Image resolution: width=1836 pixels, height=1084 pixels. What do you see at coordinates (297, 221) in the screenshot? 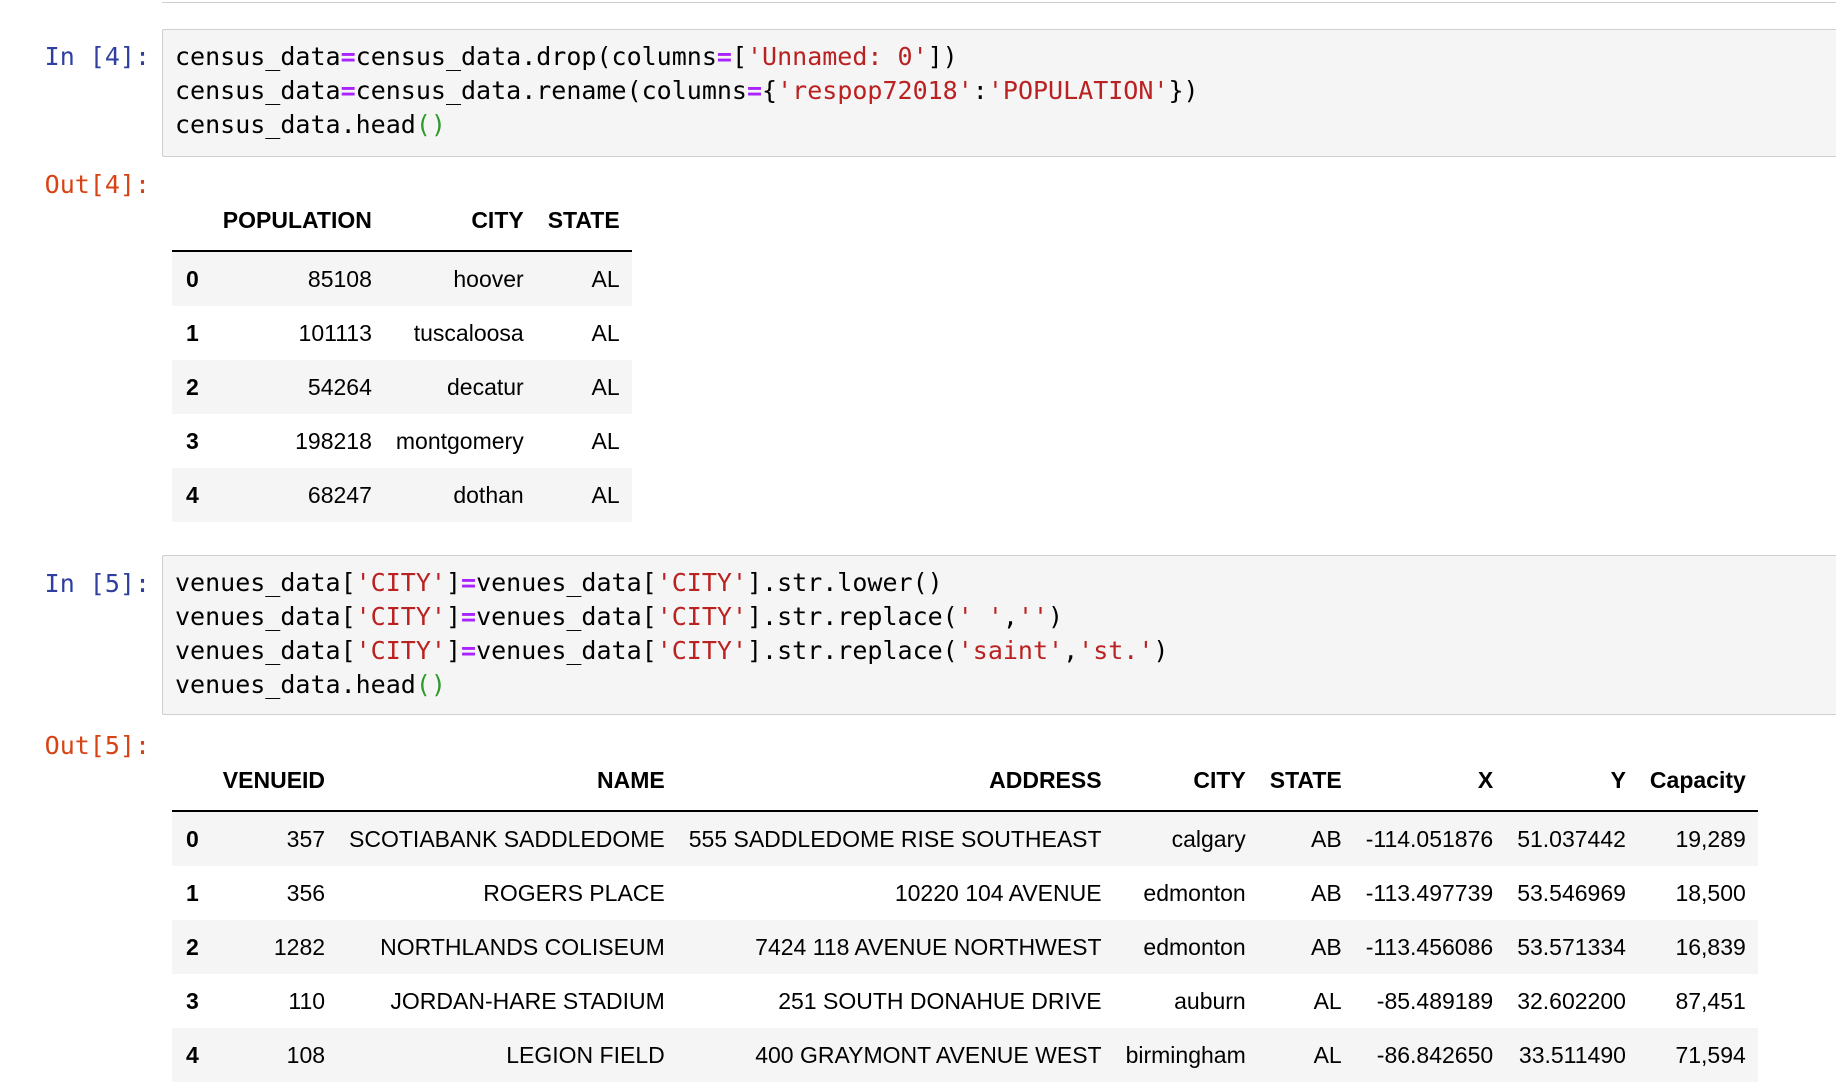
I see `column-header: POPULATION` at bounding box center [297, 221].